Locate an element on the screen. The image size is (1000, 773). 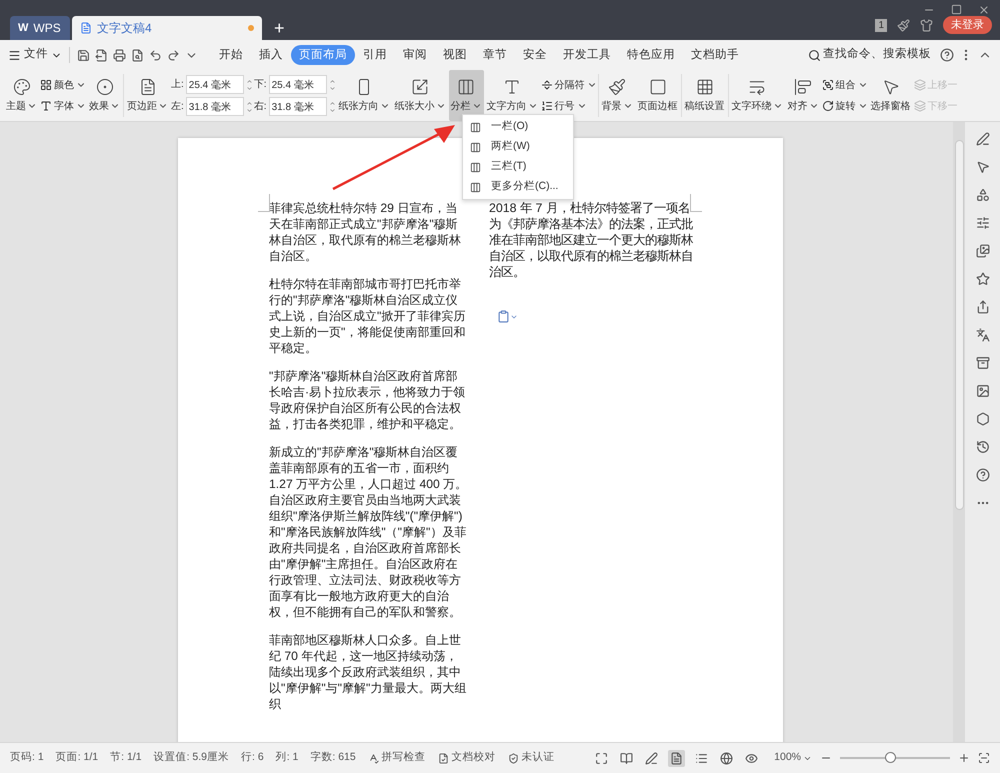
ribbon-tab: 章节 is located at coordinates (495, 55).